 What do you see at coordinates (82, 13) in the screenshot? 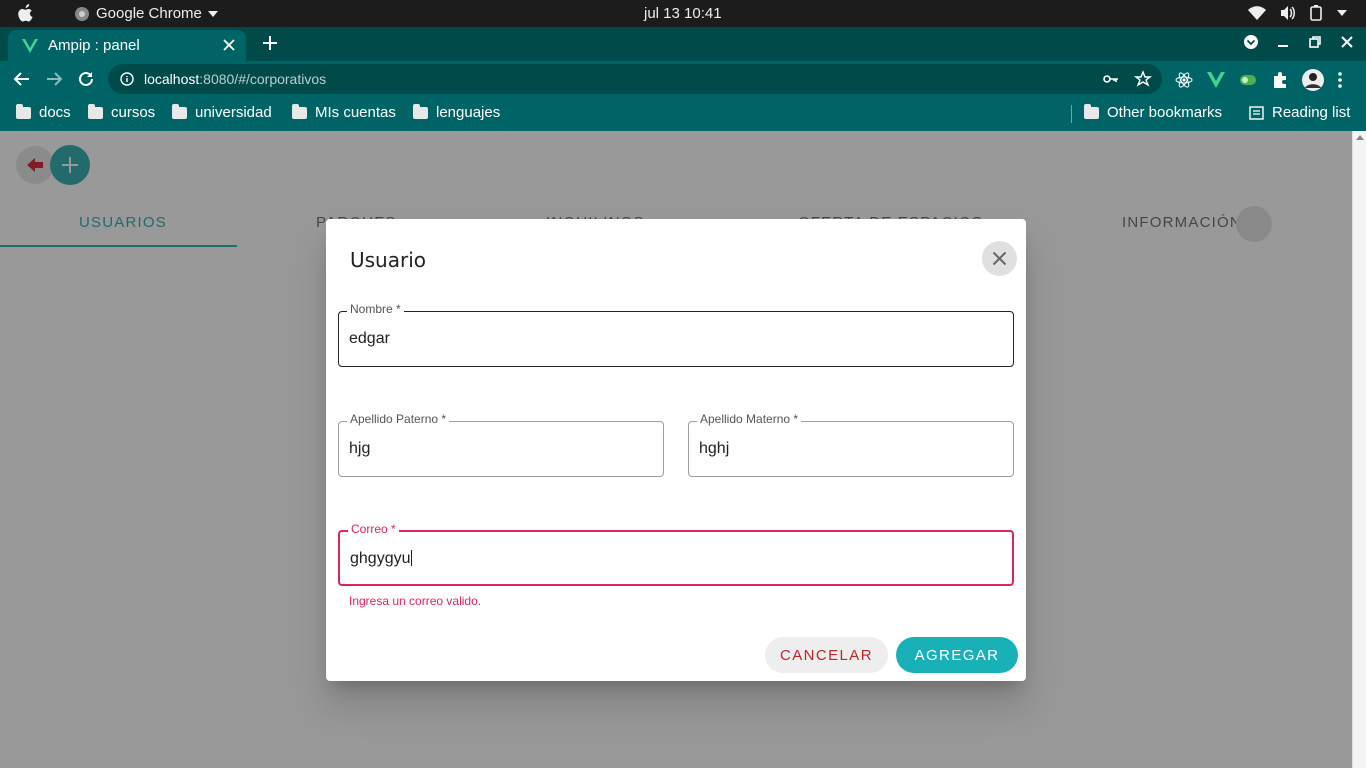
I see `chrome-icon` at bounding box center [82, 13].